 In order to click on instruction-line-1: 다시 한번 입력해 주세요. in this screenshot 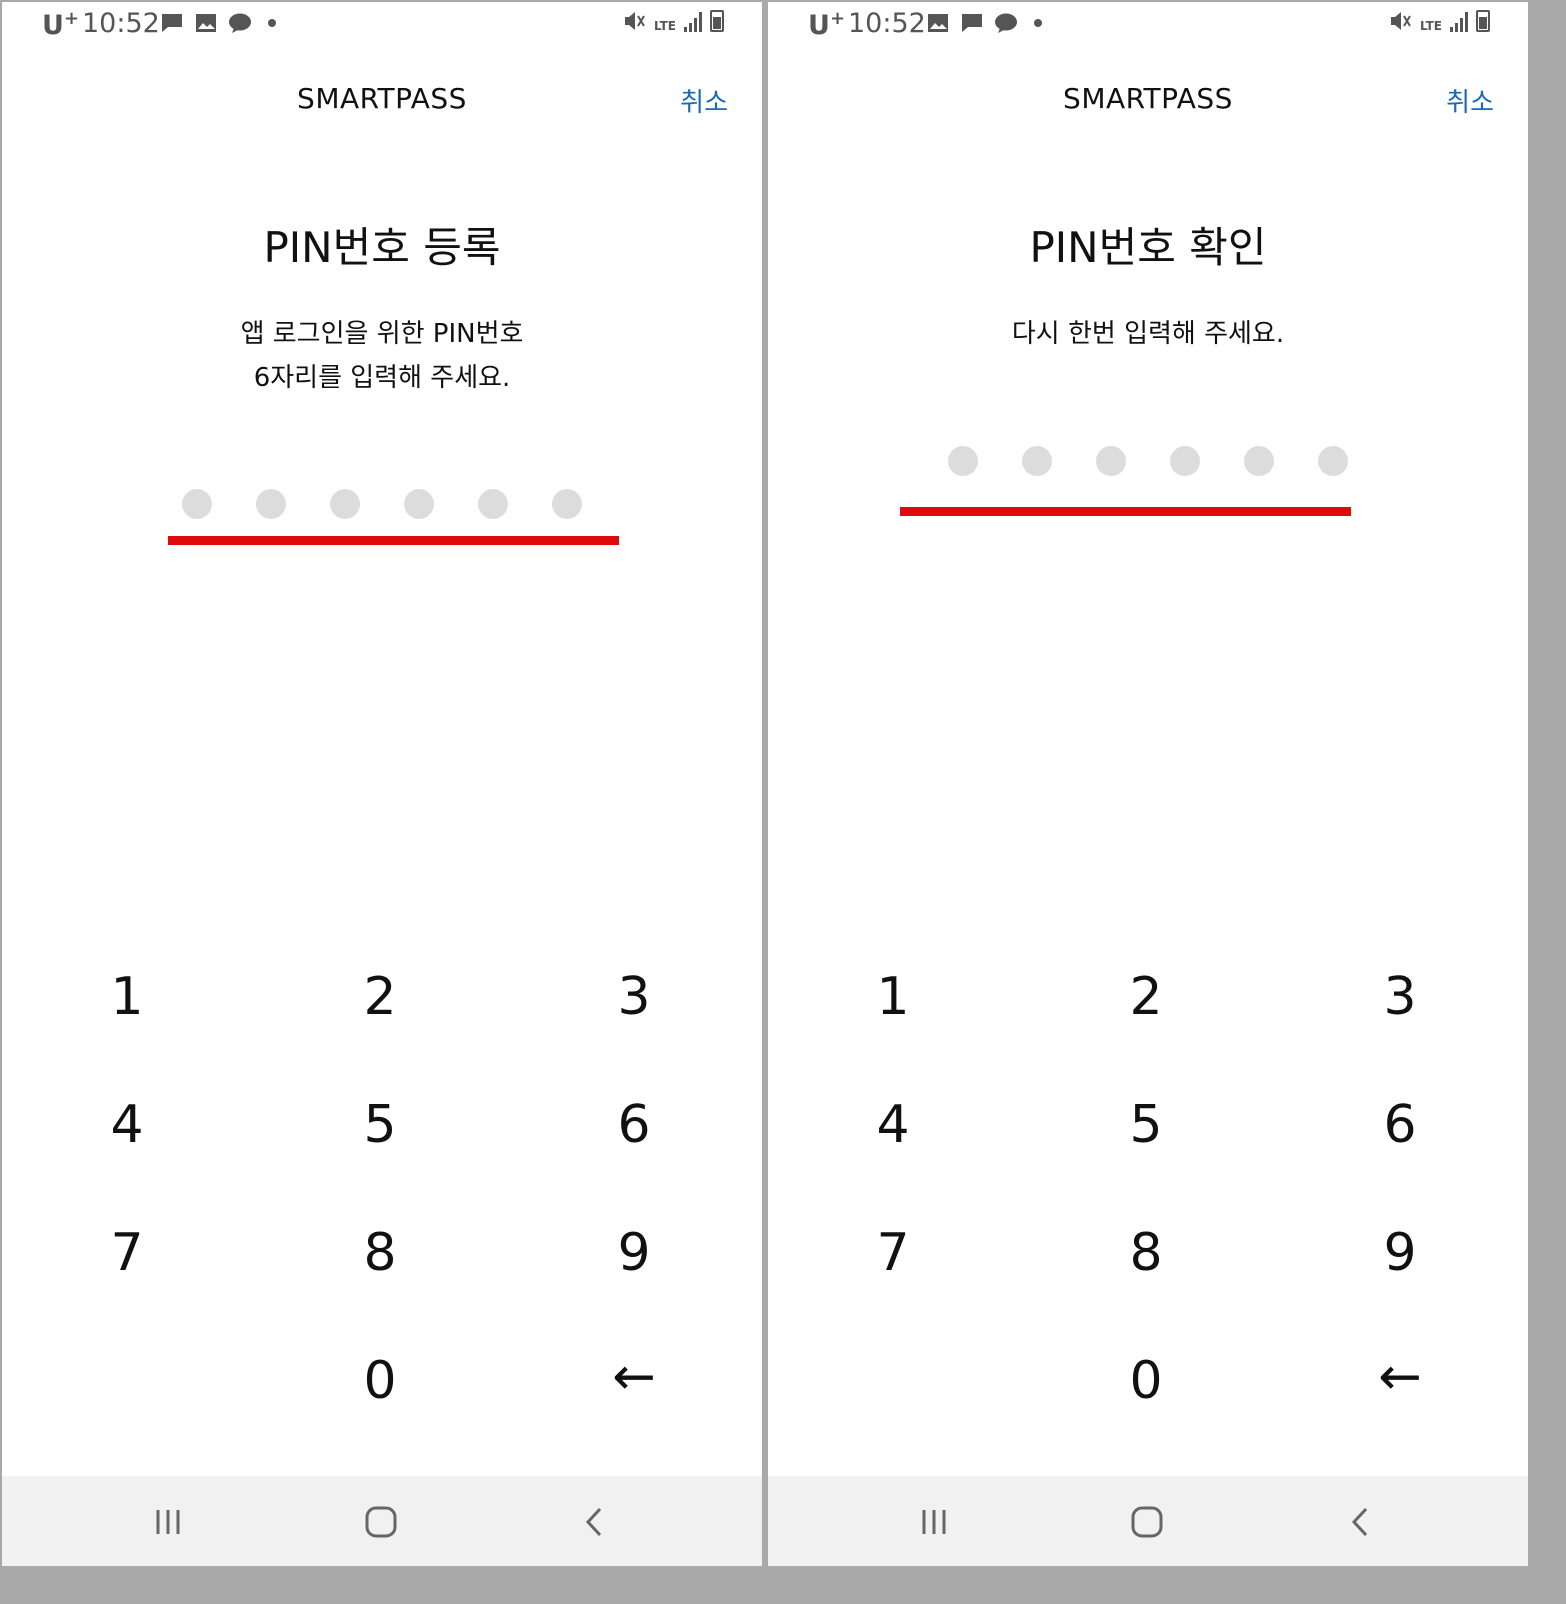, I will do `click(1148, 334)`.